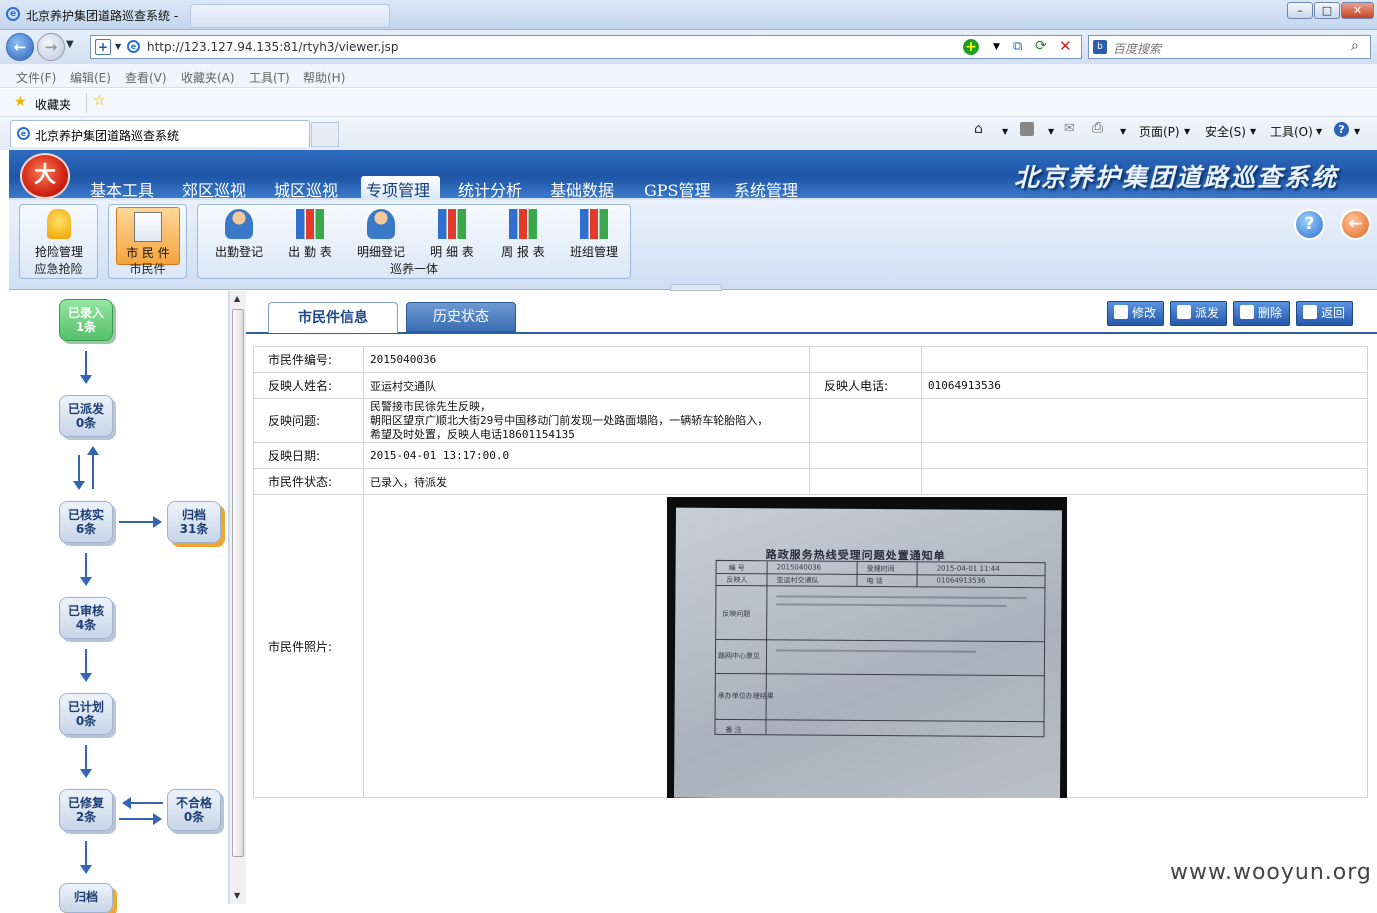  Describe the element at coordinates (1041, 46) in the screenshot. I see `refresh-icon: ⟳` at that location.